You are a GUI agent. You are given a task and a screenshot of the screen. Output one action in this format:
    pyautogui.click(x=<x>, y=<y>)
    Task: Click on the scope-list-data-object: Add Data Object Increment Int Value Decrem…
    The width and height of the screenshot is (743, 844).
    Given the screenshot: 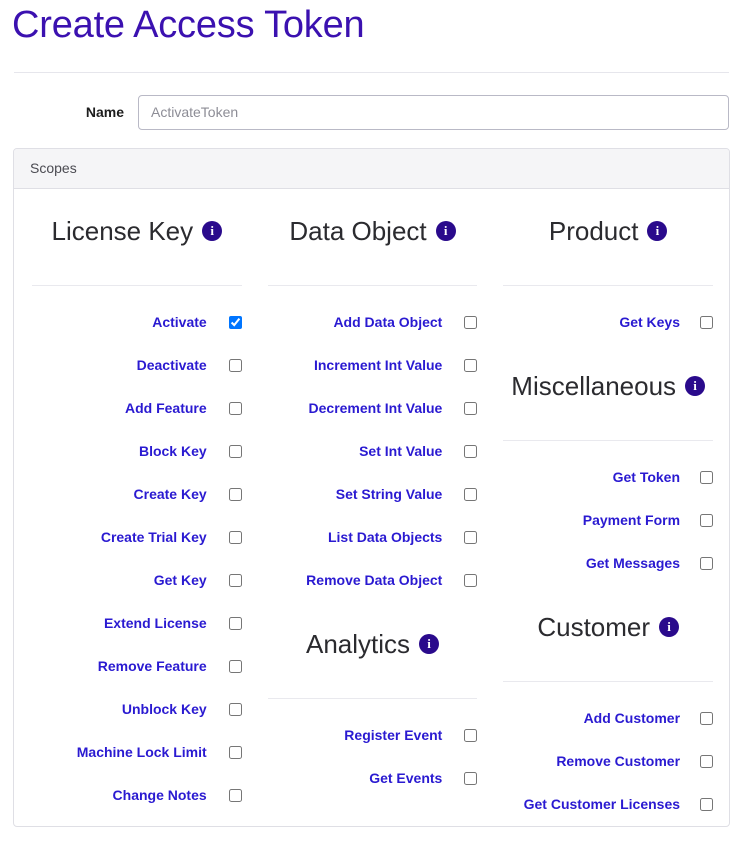 What is the action you would take?
    pyautogui.click(x=373, y=444)
    